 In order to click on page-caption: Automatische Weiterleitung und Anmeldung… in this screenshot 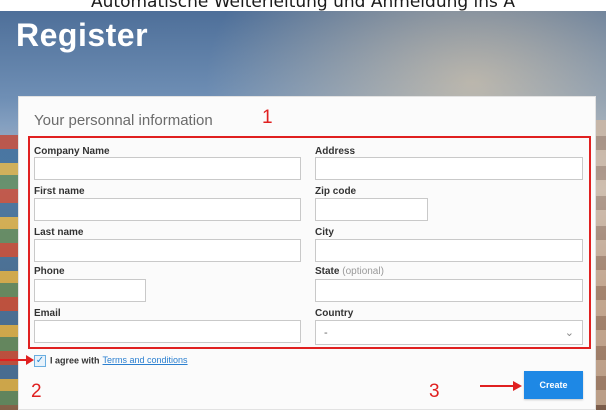, I will do `click(303, 5)`.